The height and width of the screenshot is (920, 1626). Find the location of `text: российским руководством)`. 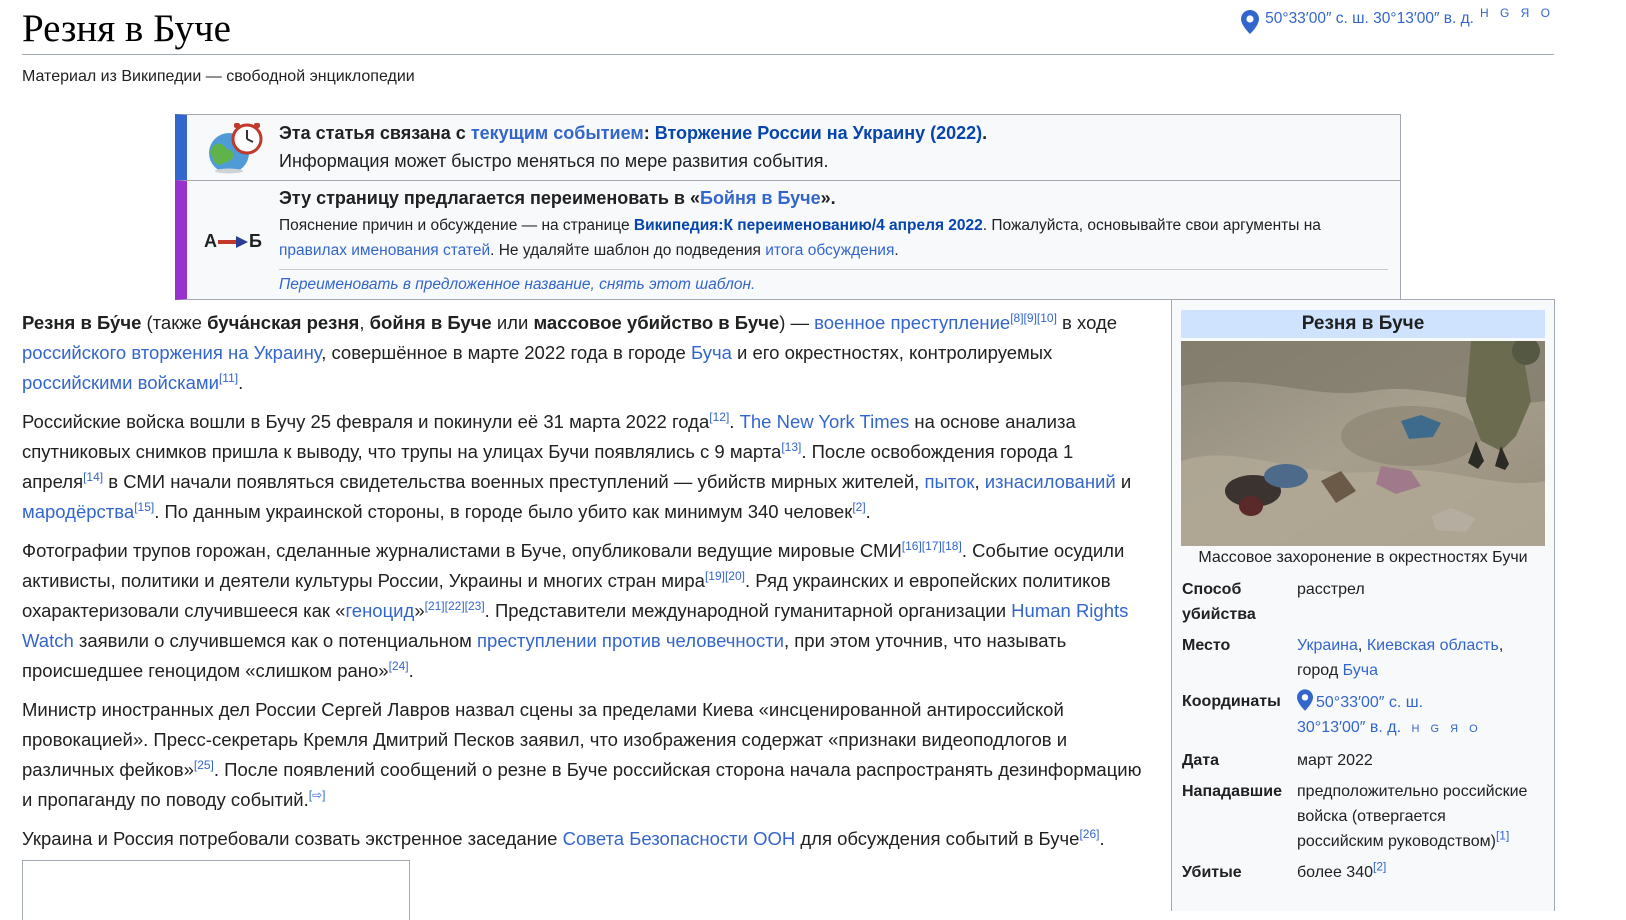

text: российским руководством) is located at coordinates (1396, 841).